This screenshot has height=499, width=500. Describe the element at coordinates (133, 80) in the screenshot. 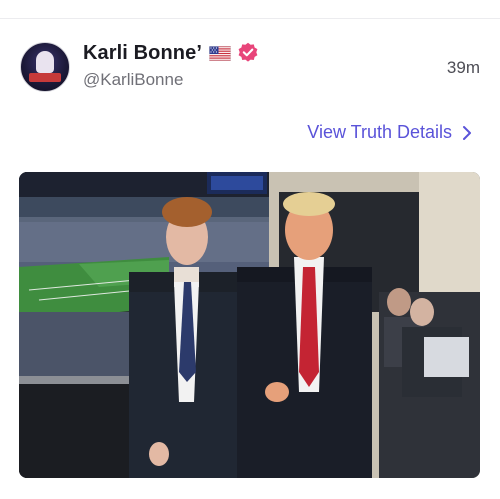

I see `author-handle: @KarliBonne` at that location.